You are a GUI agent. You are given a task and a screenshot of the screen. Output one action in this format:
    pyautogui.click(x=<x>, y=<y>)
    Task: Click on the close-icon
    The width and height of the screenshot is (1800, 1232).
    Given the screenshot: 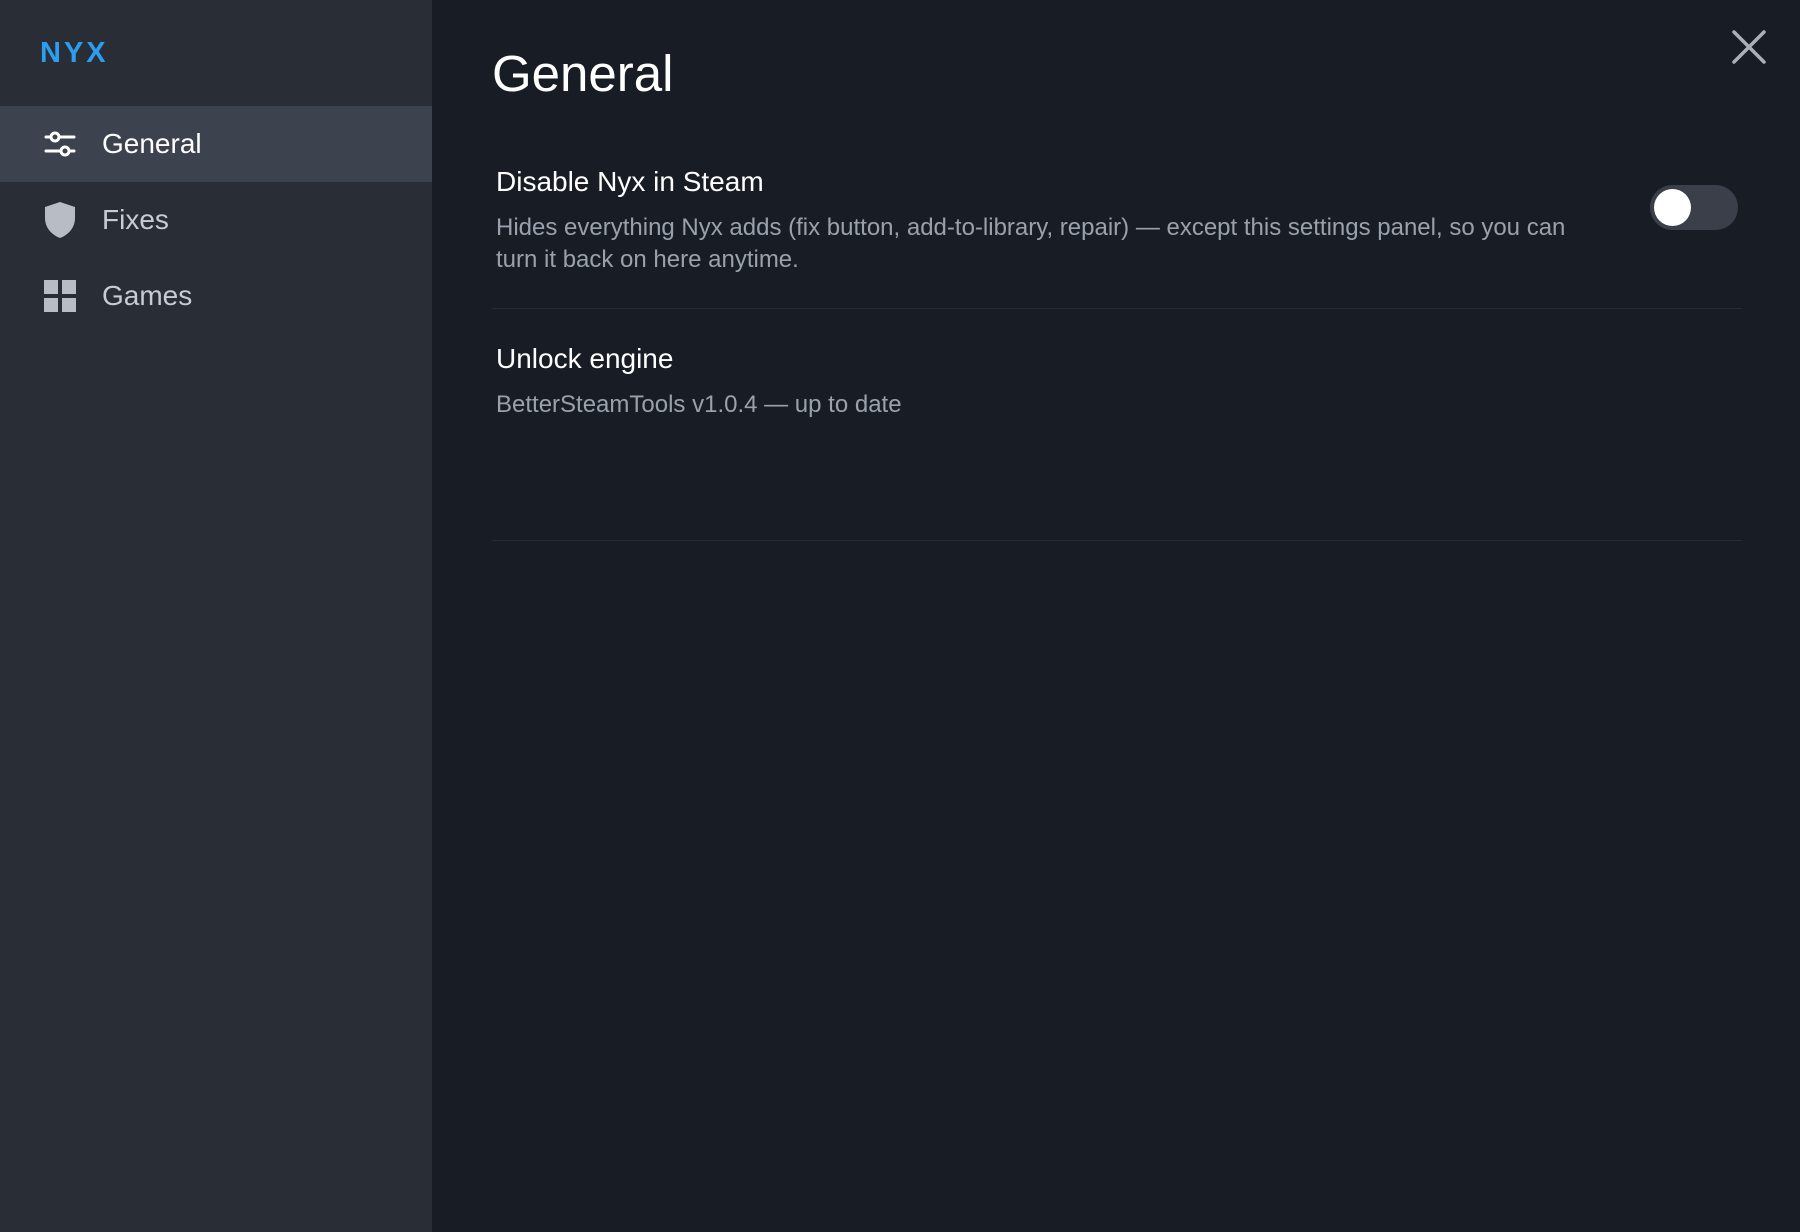 What is the action you would take?
    pyautogui.click(x=1749, y=47)
    